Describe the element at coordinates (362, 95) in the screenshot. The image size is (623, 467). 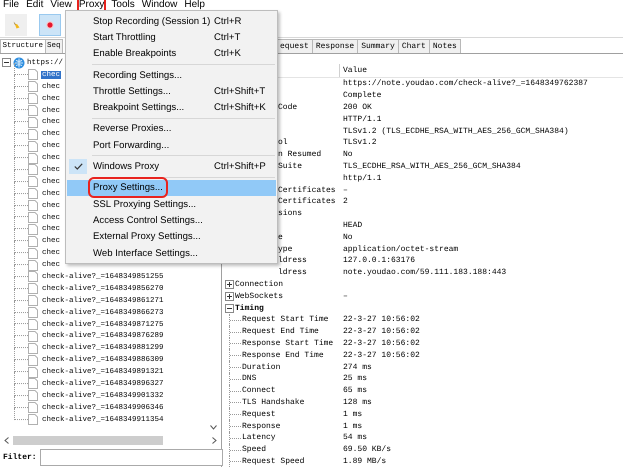
I see `property-value: Complete` at that location.